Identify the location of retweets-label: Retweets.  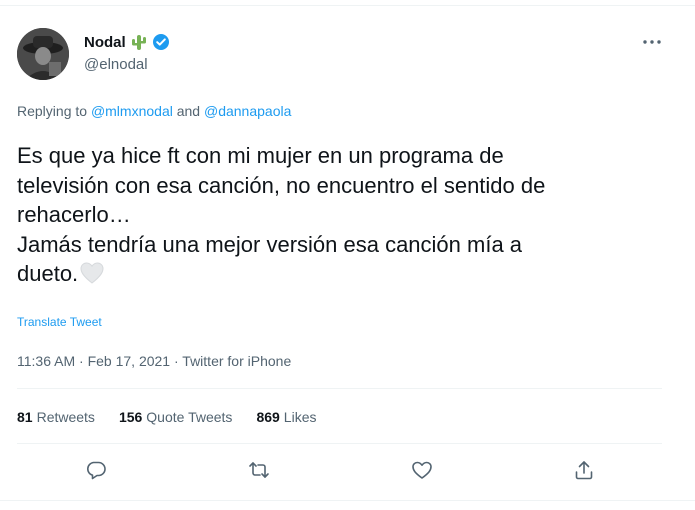
(65, 417).